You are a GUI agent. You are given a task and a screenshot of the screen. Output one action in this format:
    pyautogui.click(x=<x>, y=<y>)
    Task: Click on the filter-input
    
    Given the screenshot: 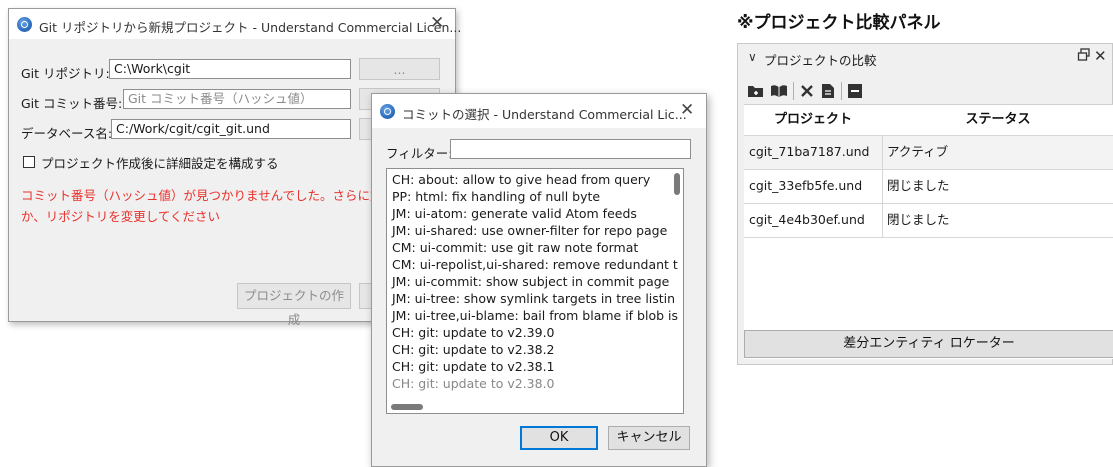 What is the action you would take?
    pyautogui.click(x=570, y=149)
    